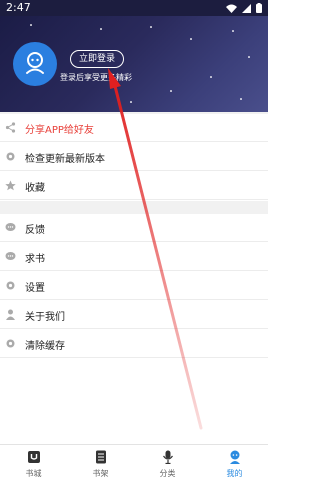 The height and width of the screenshot is (480, 320). I want to click on tab-label: 书架, so click(100, 473).